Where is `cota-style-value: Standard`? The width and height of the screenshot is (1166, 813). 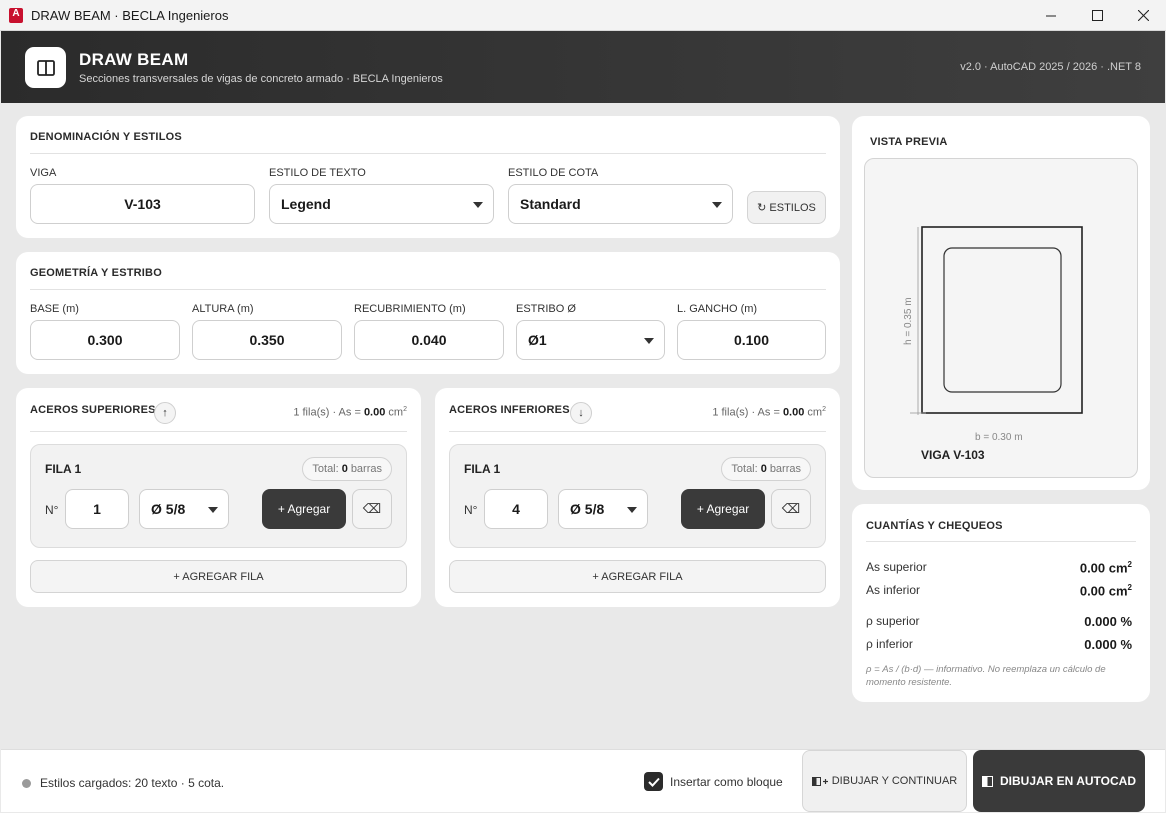 cota-style-value: Standard is located at coordinates (550, 204).